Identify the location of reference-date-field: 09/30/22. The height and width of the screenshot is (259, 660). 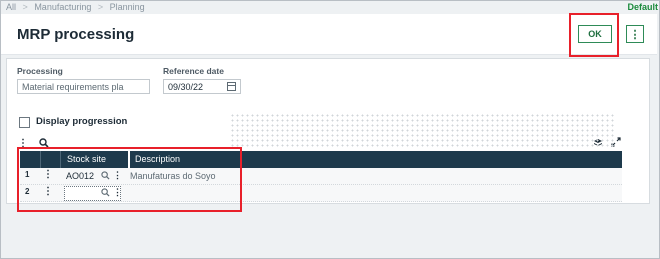
(202, 86).